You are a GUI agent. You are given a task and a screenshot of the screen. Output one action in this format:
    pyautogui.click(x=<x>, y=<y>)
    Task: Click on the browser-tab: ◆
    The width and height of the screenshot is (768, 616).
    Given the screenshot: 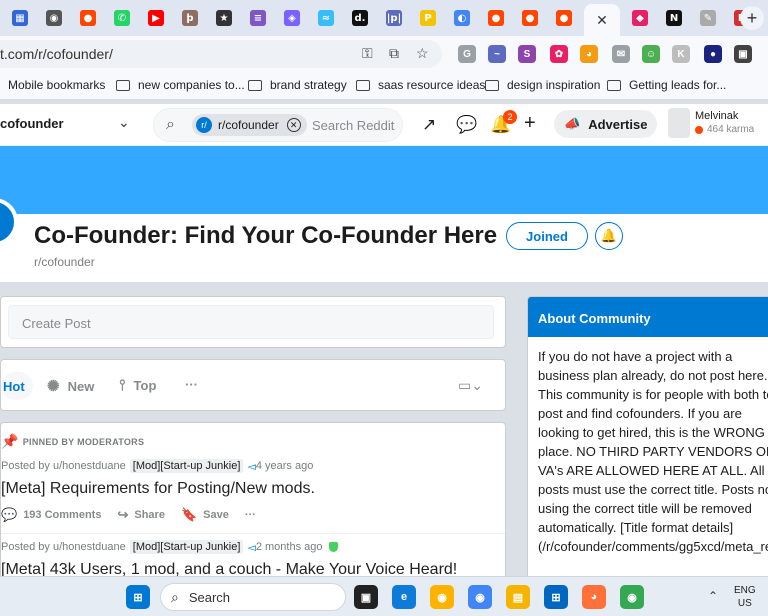 What is the action you would take?
    pyautogui.click(x=640, y=18)
    